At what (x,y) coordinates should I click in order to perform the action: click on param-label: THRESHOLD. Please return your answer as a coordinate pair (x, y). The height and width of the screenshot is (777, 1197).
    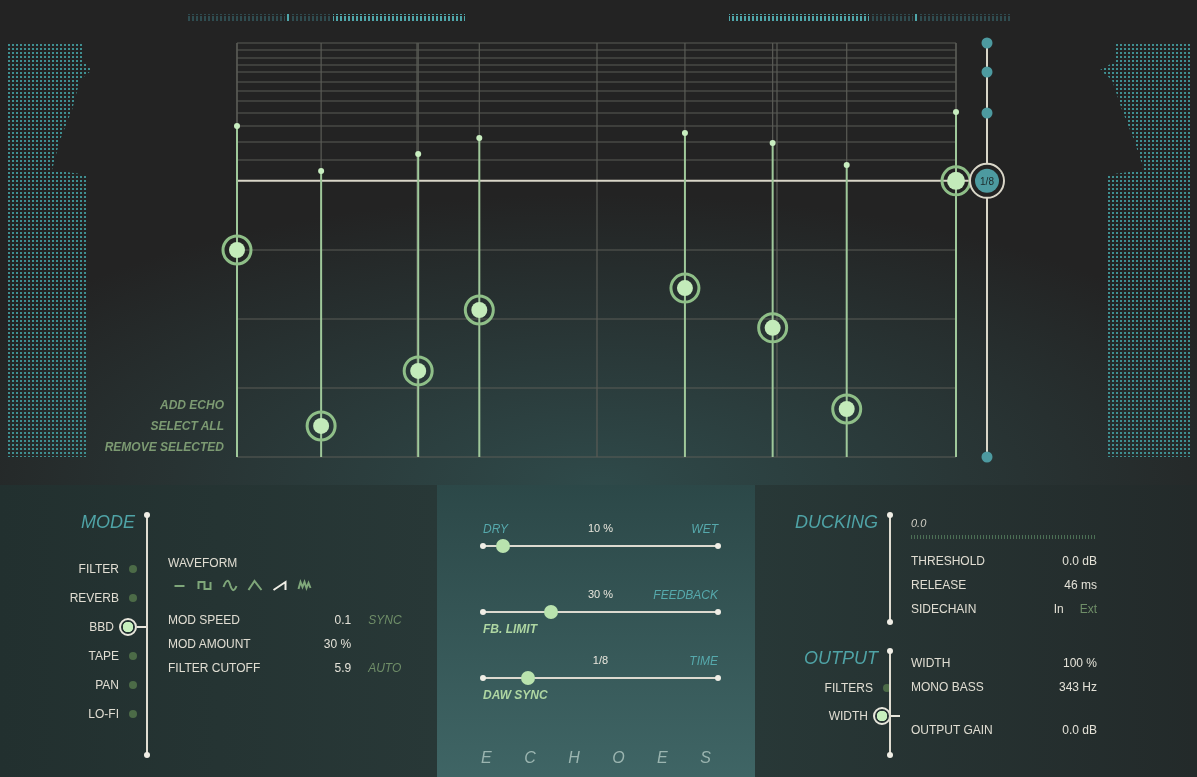
    Looking at the image, I should click on (948, 561).